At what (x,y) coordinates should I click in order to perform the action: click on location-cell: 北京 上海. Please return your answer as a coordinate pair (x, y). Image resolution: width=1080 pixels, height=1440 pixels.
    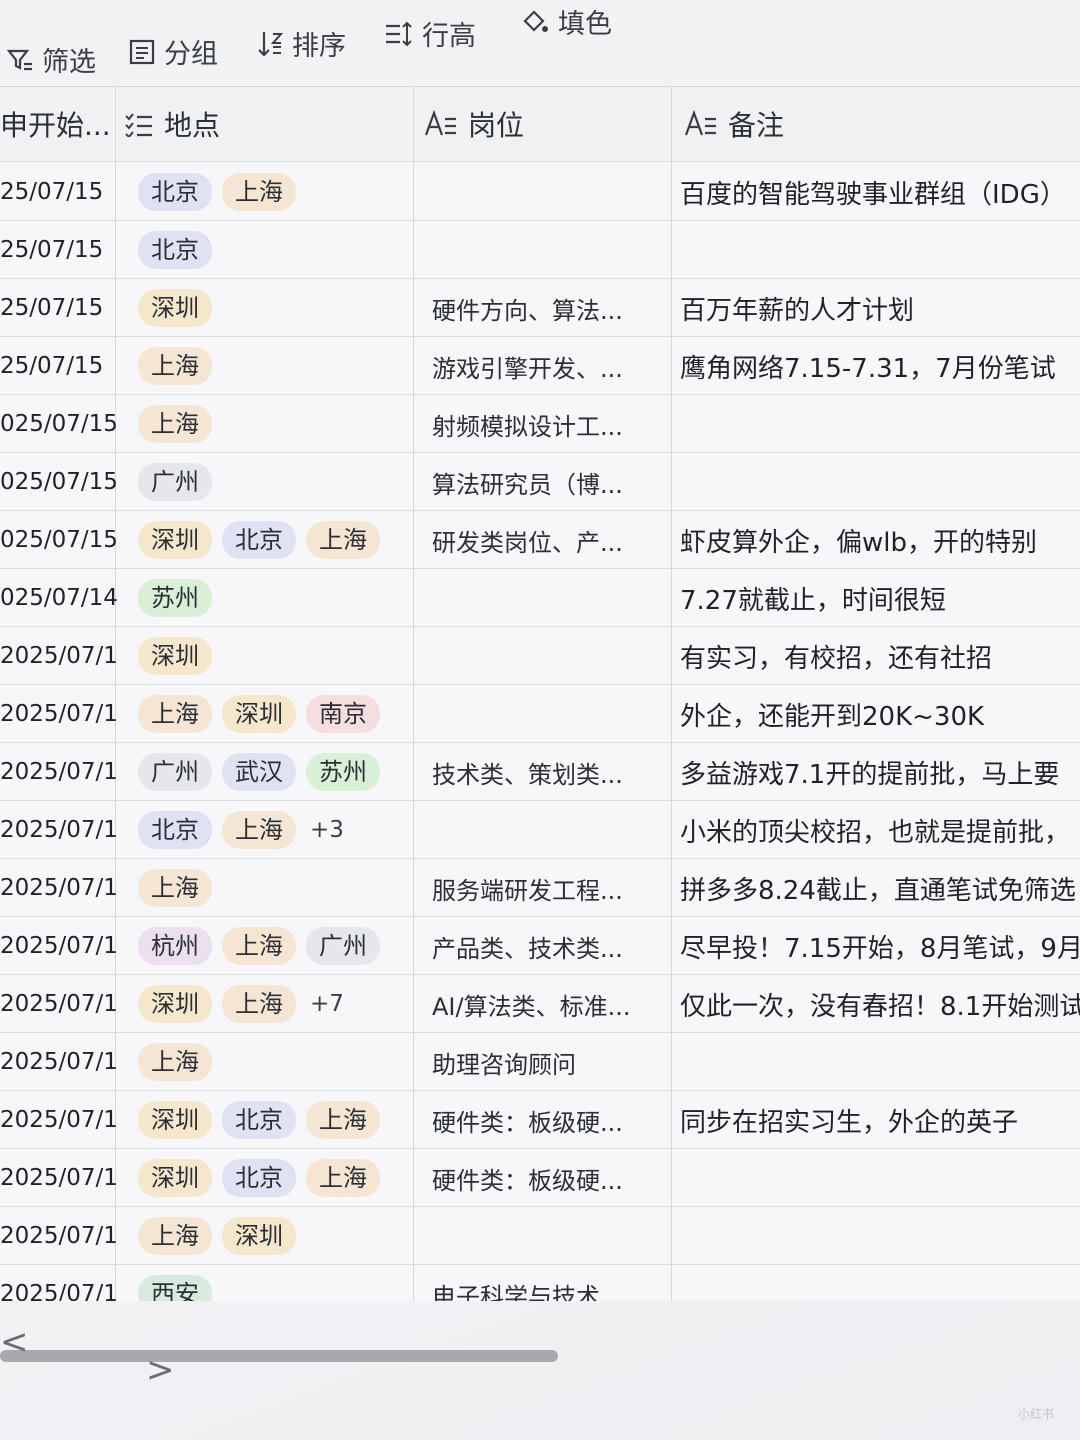
    Looking at the image, I should click on (273, 192).